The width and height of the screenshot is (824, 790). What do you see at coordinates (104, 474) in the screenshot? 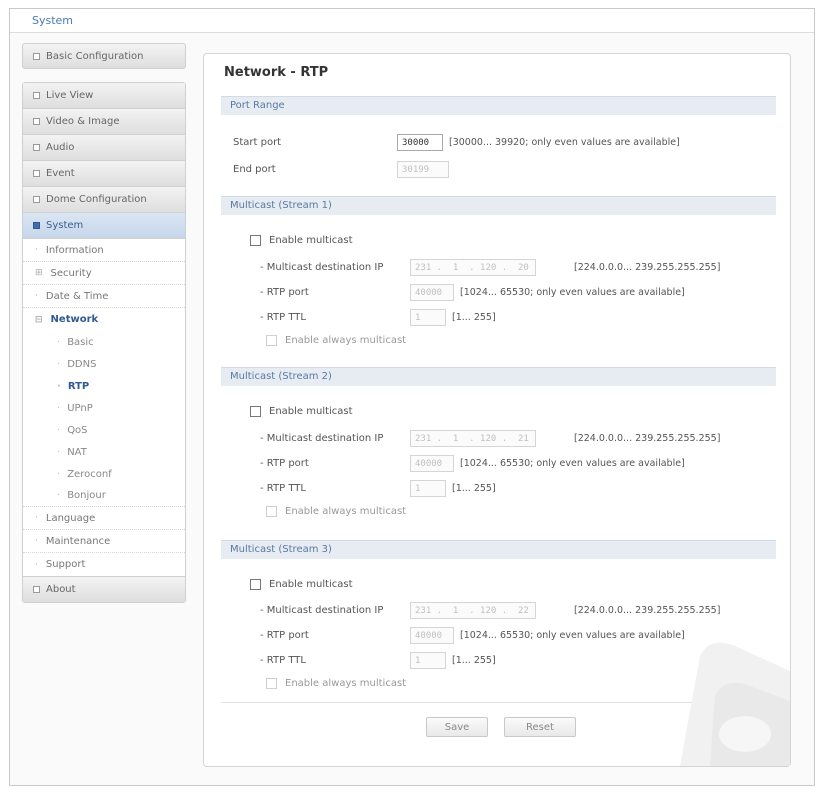
I see `sidebar-network-zeroconf: · Zeroconf` at bounding box center [104, 474].